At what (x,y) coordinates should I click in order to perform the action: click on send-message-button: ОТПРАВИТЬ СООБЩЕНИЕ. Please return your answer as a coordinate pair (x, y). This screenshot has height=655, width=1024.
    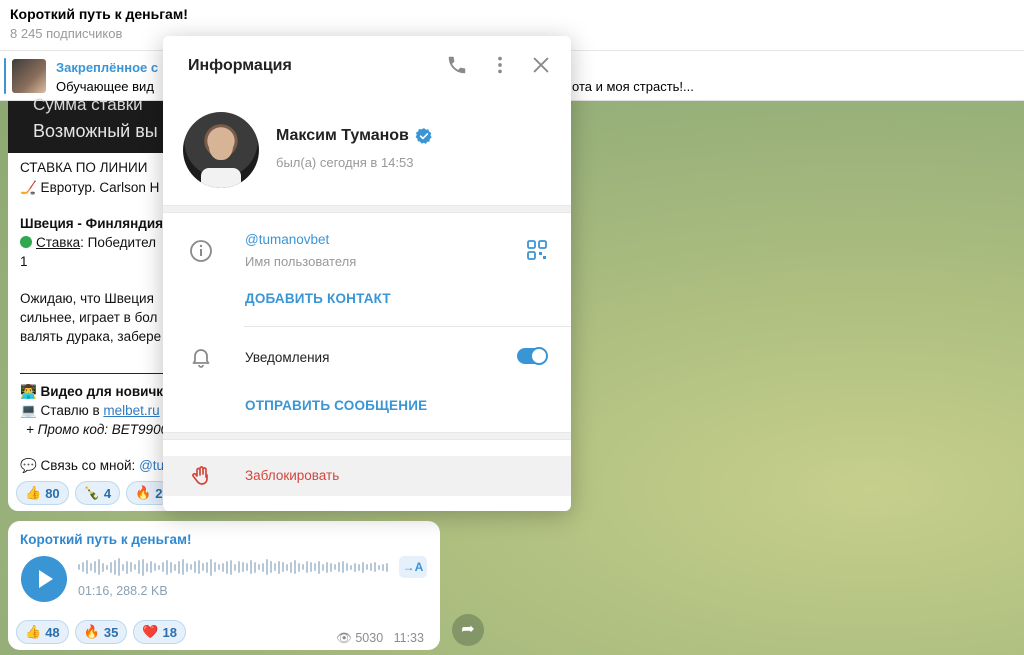
    Looking at the image, I should click on (336, 405).